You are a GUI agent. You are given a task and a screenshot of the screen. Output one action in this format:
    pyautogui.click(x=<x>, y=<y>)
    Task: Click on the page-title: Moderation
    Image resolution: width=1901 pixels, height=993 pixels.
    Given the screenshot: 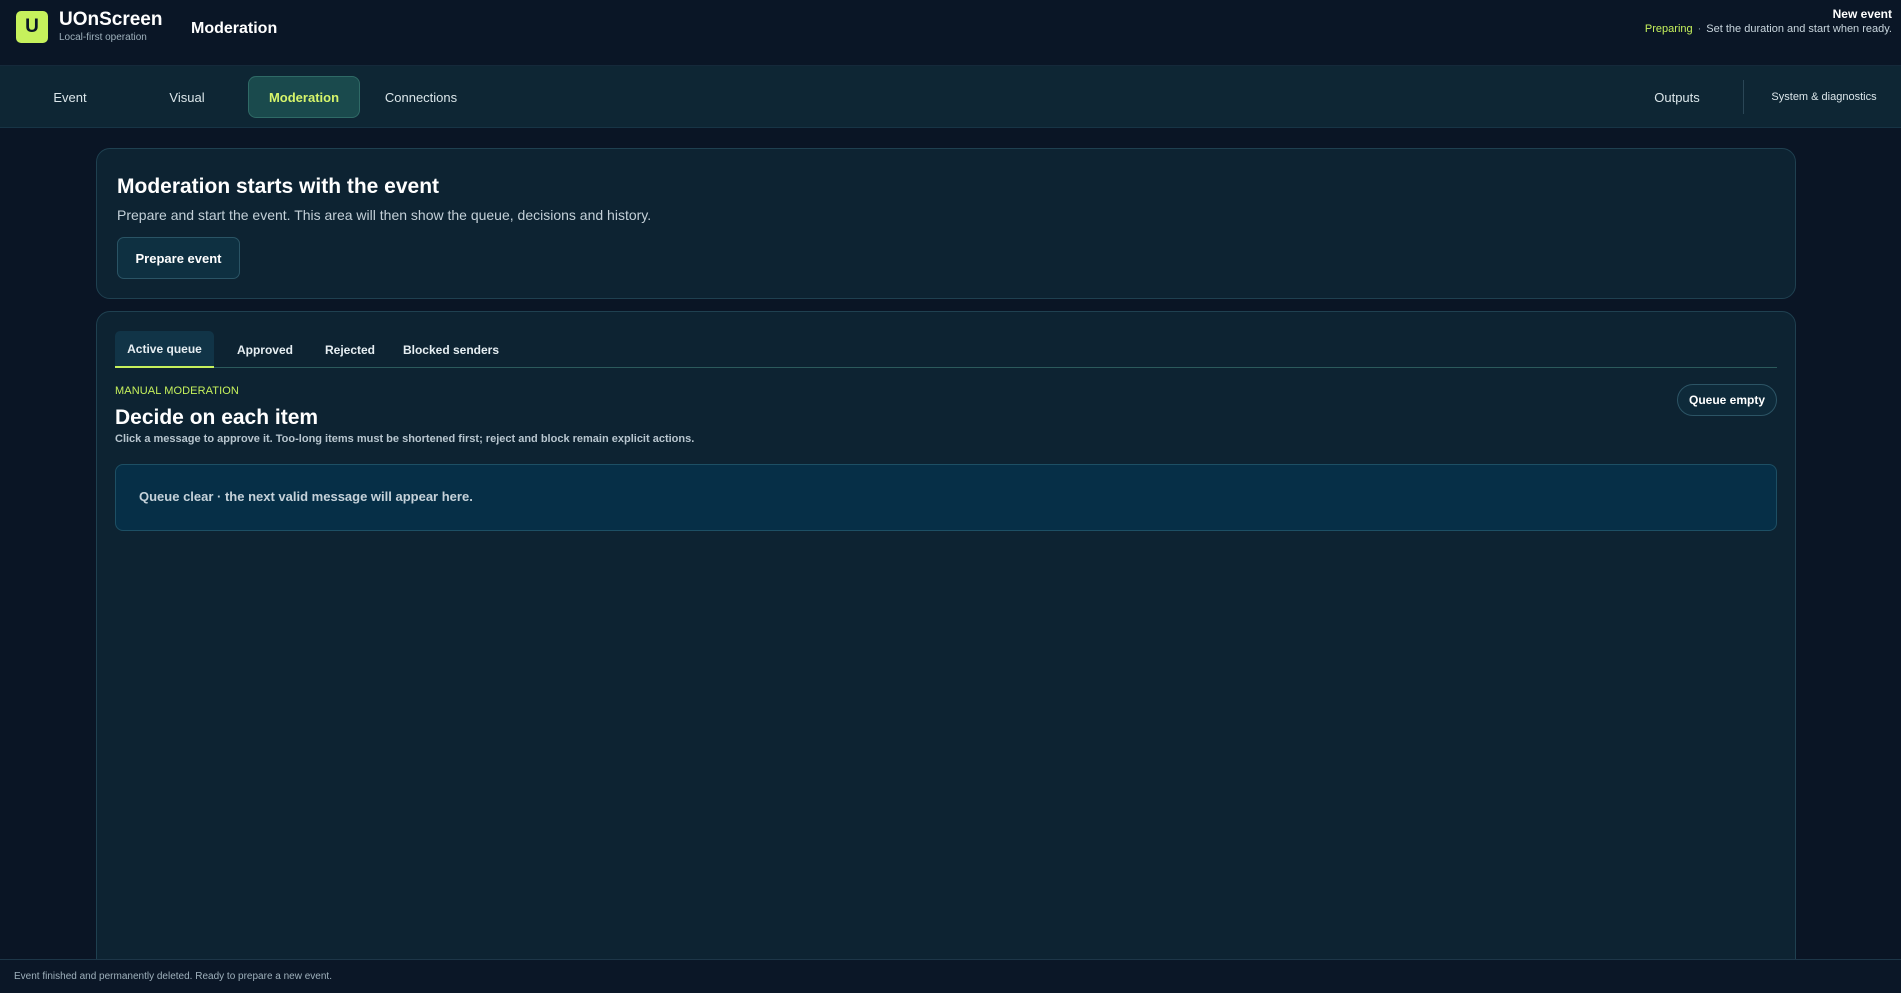 What is the action you would take?
    pyautogui.click(x=234, y=28)
    